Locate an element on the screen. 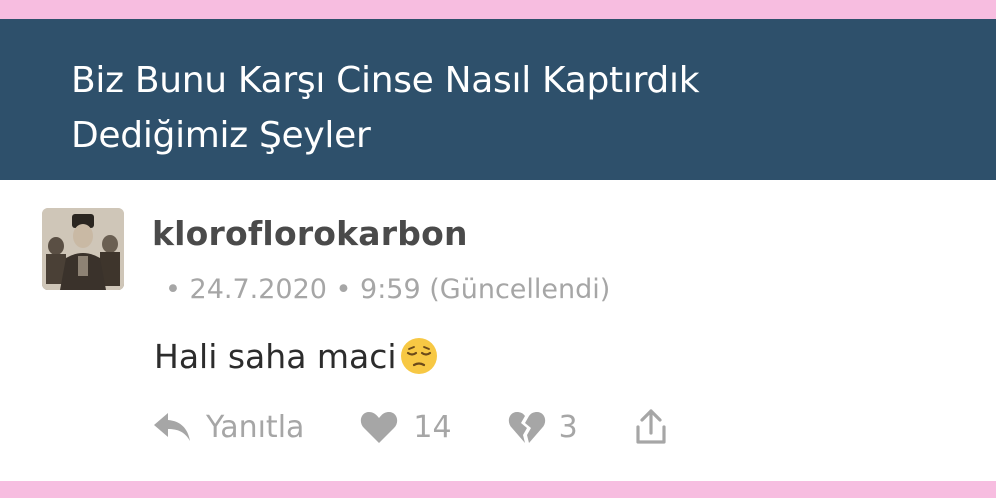 The width and height of the screenshot is (996, 498). share-icon is located at coordinates (651, 426).